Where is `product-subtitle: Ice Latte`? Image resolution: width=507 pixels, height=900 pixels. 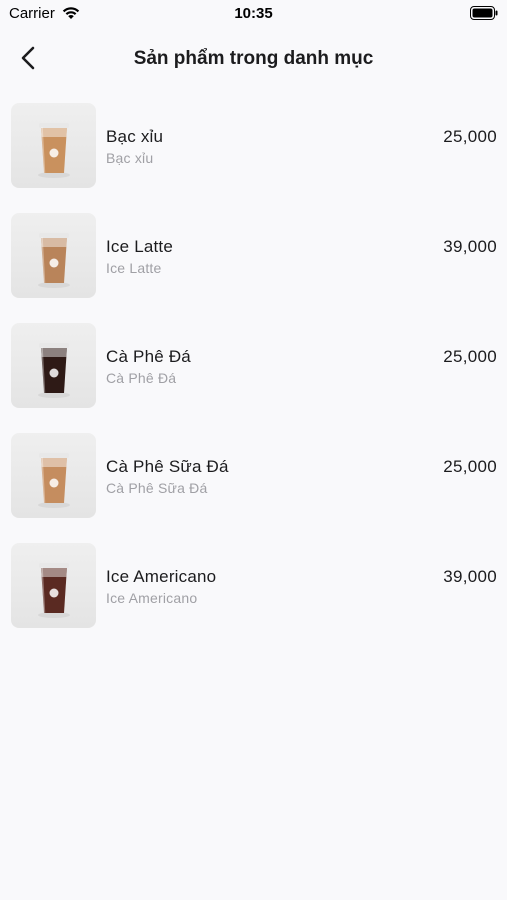
product-subtitle: Ice Latte is located at coordinates (134, 268).